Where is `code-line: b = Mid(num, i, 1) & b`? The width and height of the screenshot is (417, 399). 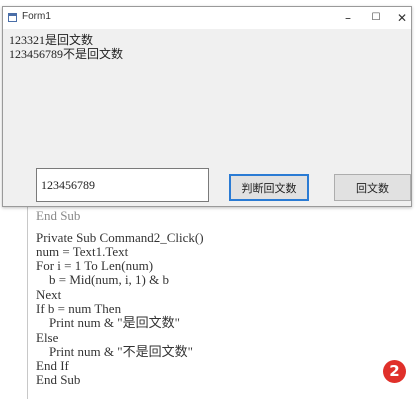 code-line: b = Mid(num, i, 1) & b is located at coordinates (102, 279).